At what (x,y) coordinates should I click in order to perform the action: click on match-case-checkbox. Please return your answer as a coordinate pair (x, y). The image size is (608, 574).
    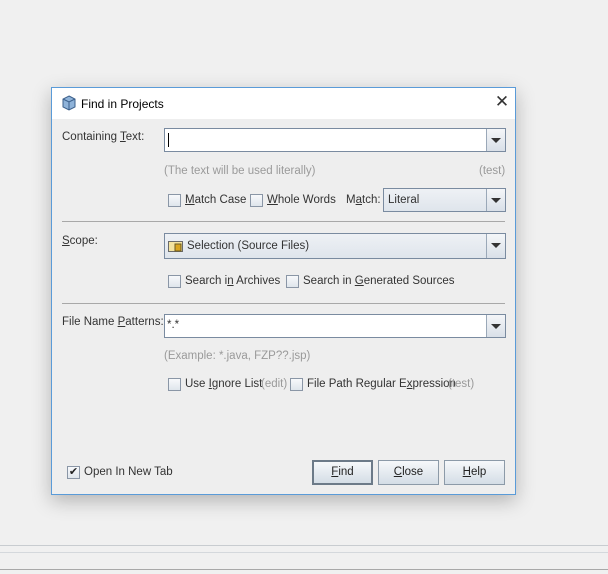
    Looking at the image, I should click on (174, 200).